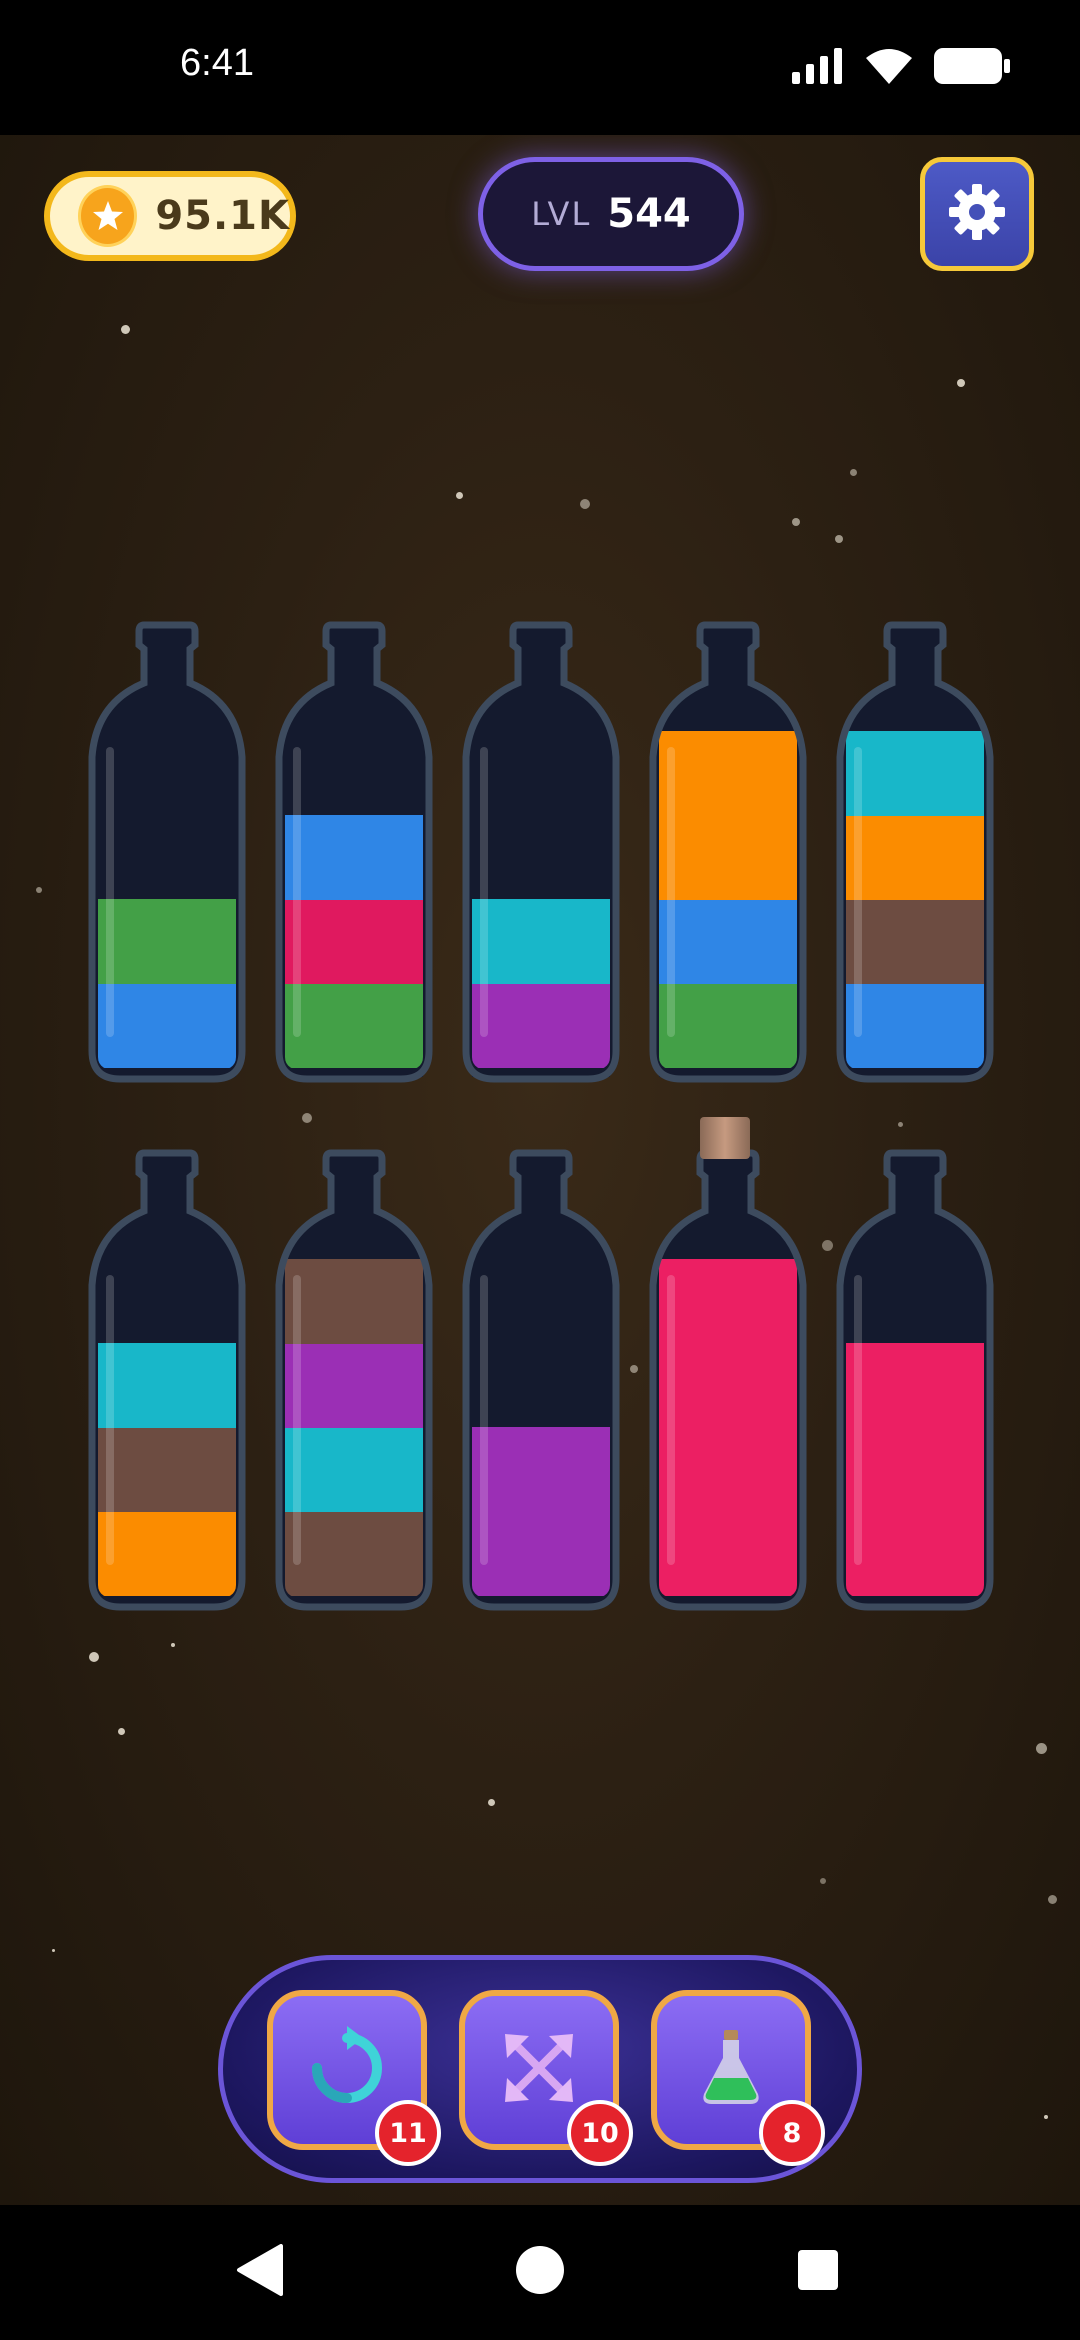 This screenshot has width=1080, height=2340. Describe the element at coordinates (792, 2133) in the screenshot. I see `extra-bottle-count-badge: 8` at that location.